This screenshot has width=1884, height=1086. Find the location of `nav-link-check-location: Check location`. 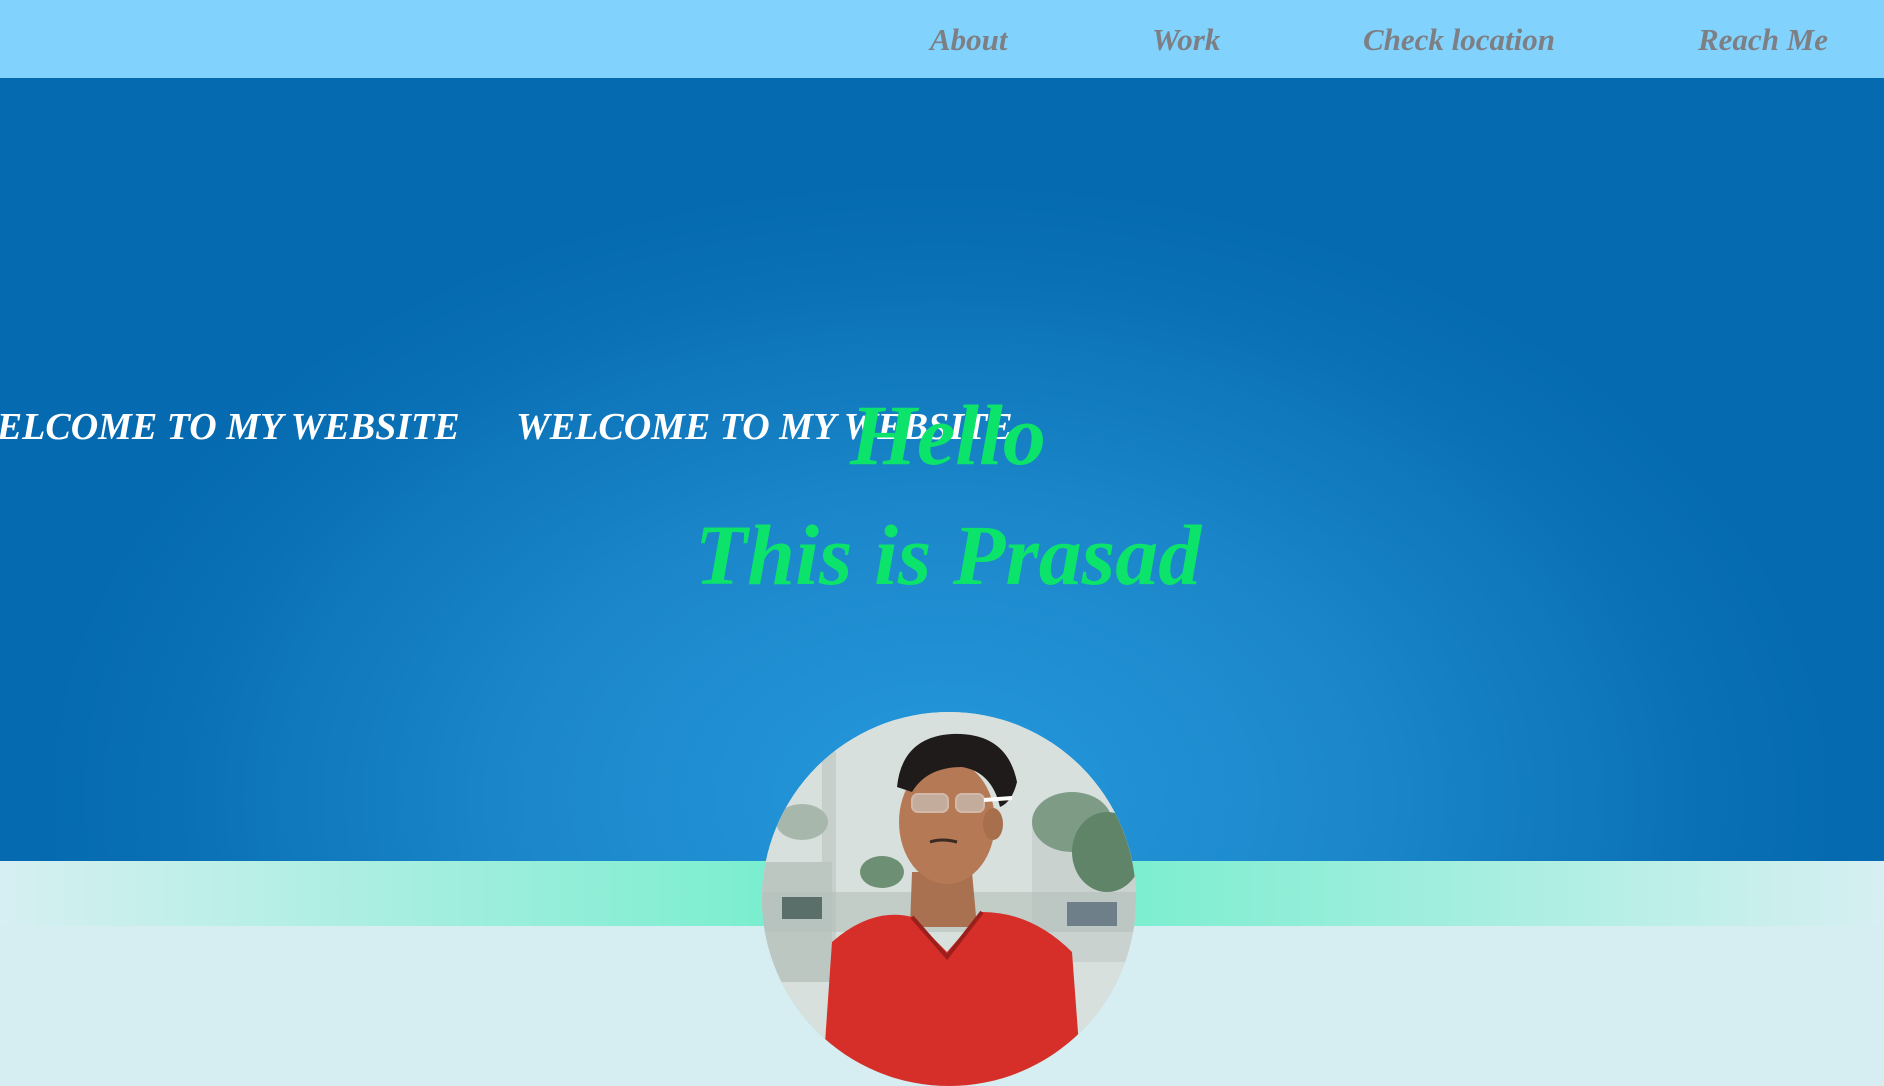

nav-link-check-location: Check location is located at coordinates (1459, 40).